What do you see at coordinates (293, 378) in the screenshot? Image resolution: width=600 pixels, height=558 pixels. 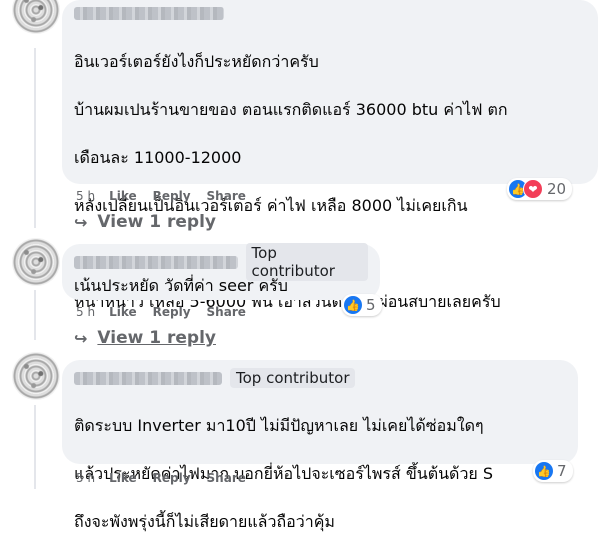 I see `top-contributor-badge: Top contributor` at bounding box center [293, 378].